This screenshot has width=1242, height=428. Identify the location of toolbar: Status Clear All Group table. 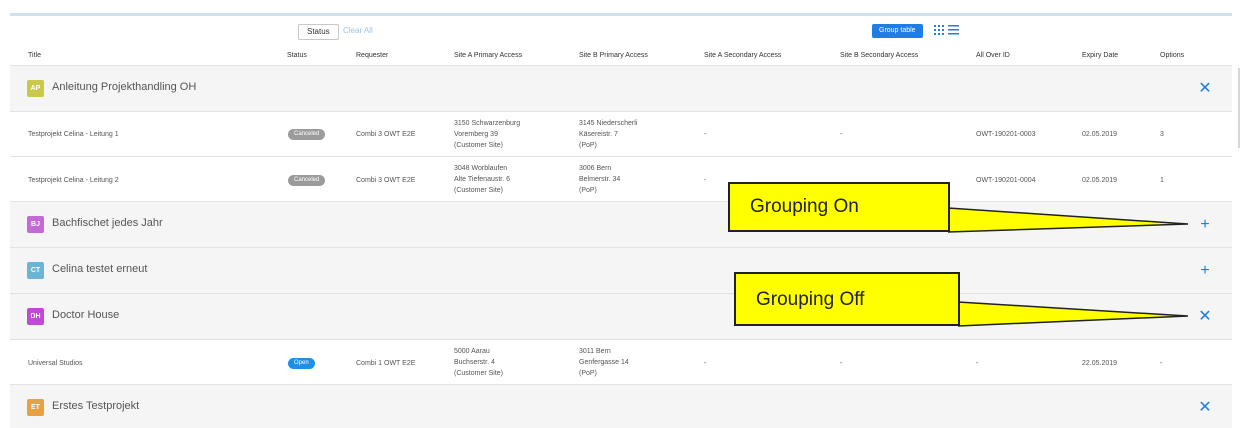
(621, 34).